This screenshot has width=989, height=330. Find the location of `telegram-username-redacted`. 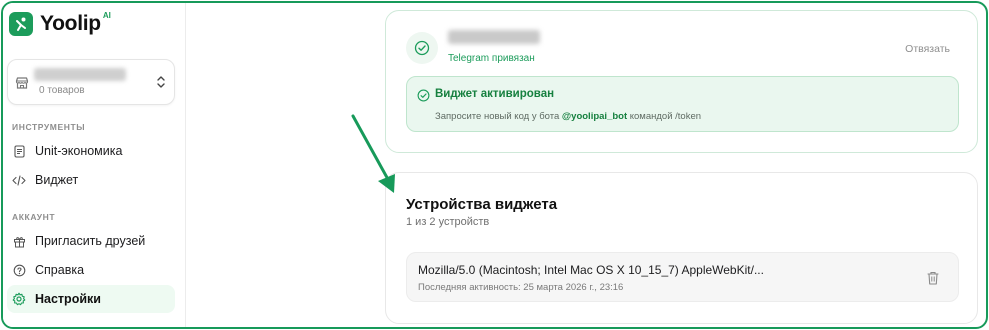

telegram-username-redacted is located at coordinates (494, 37).